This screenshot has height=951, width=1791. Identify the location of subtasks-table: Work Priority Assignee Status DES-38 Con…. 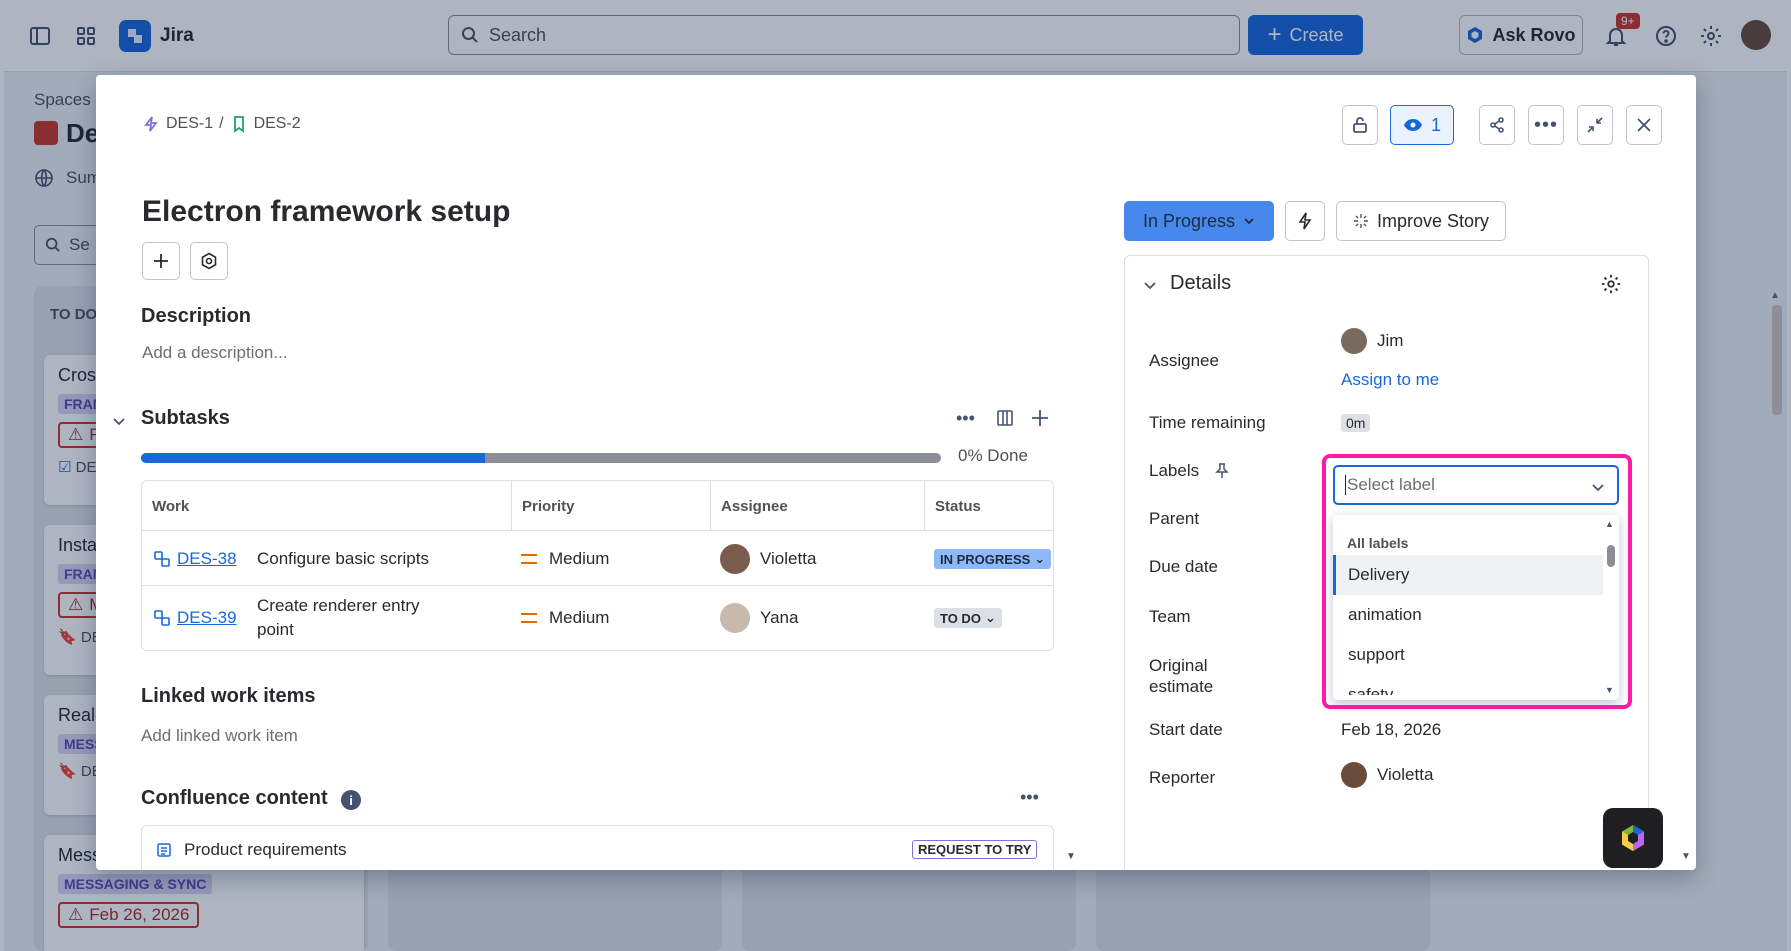
(597, 565).